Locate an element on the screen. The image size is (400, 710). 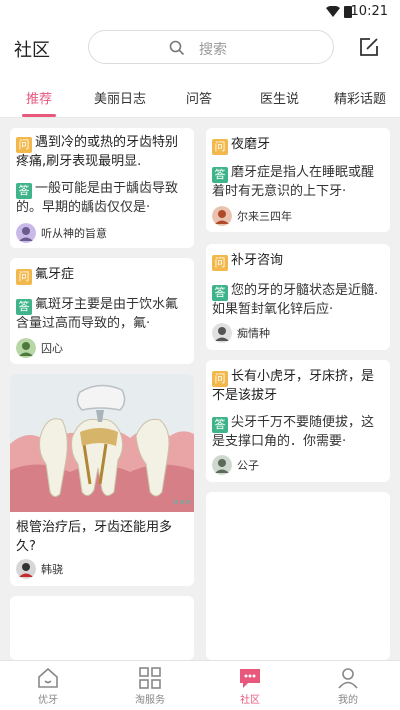
tab-bar: 推荐 美丽日志 问答 医生说 精彩话题 is located at coordinates (200, 95).